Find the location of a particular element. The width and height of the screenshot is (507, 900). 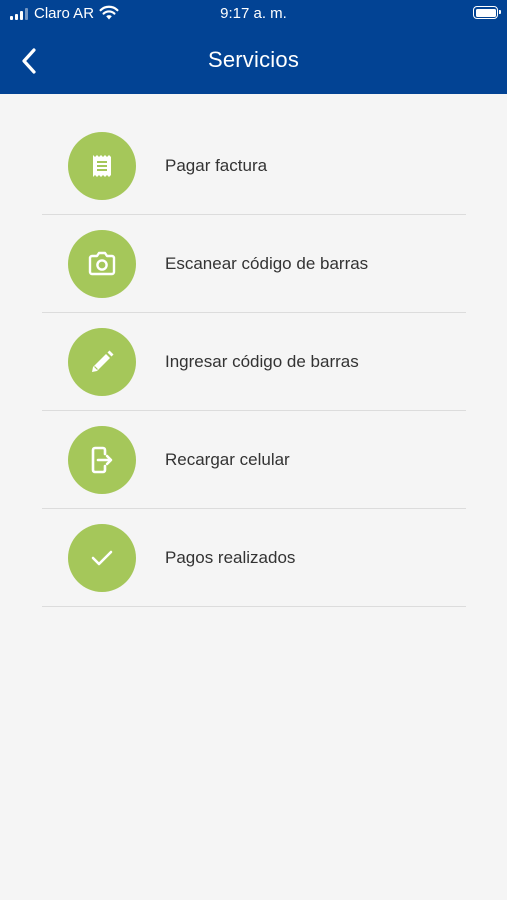

camera-icon is located at coordinates (102, 263).